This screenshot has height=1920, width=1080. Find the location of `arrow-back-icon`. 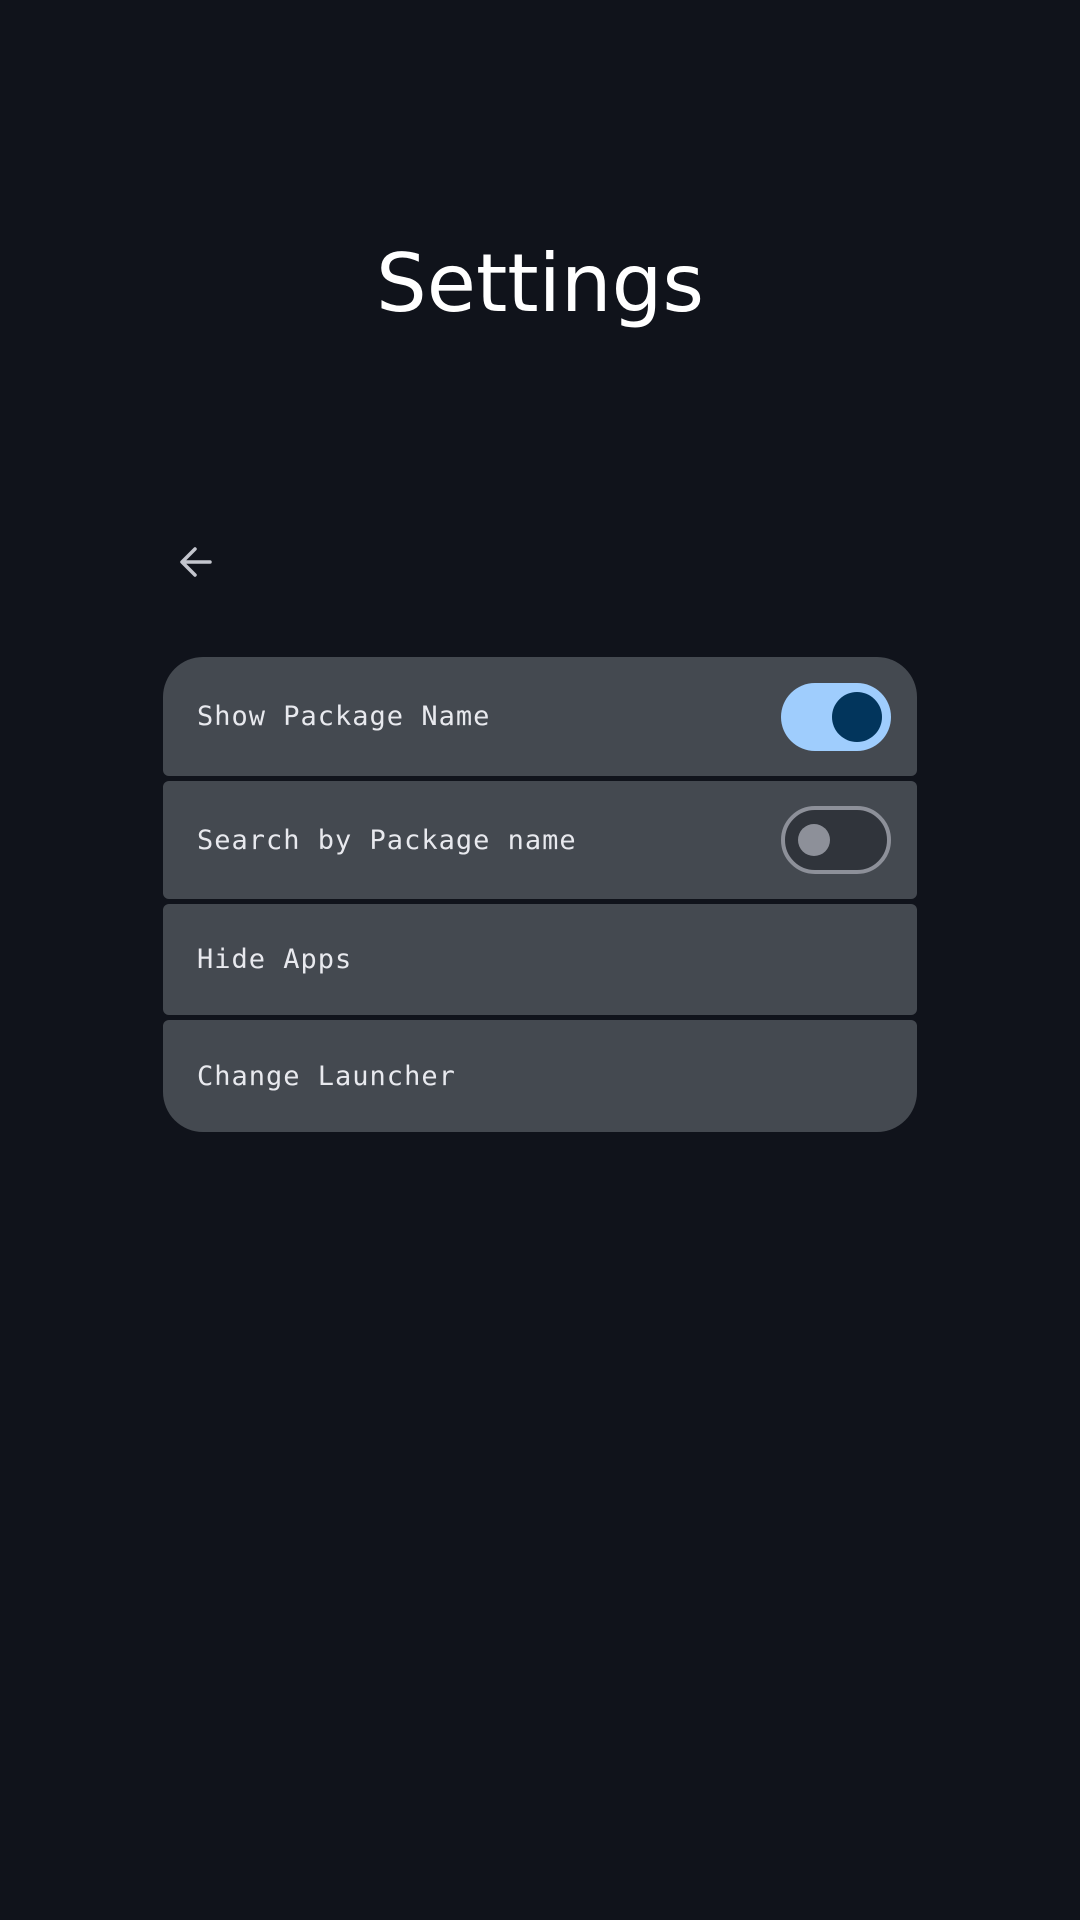

arrow-back-icon is located at coordinates (196, 562).